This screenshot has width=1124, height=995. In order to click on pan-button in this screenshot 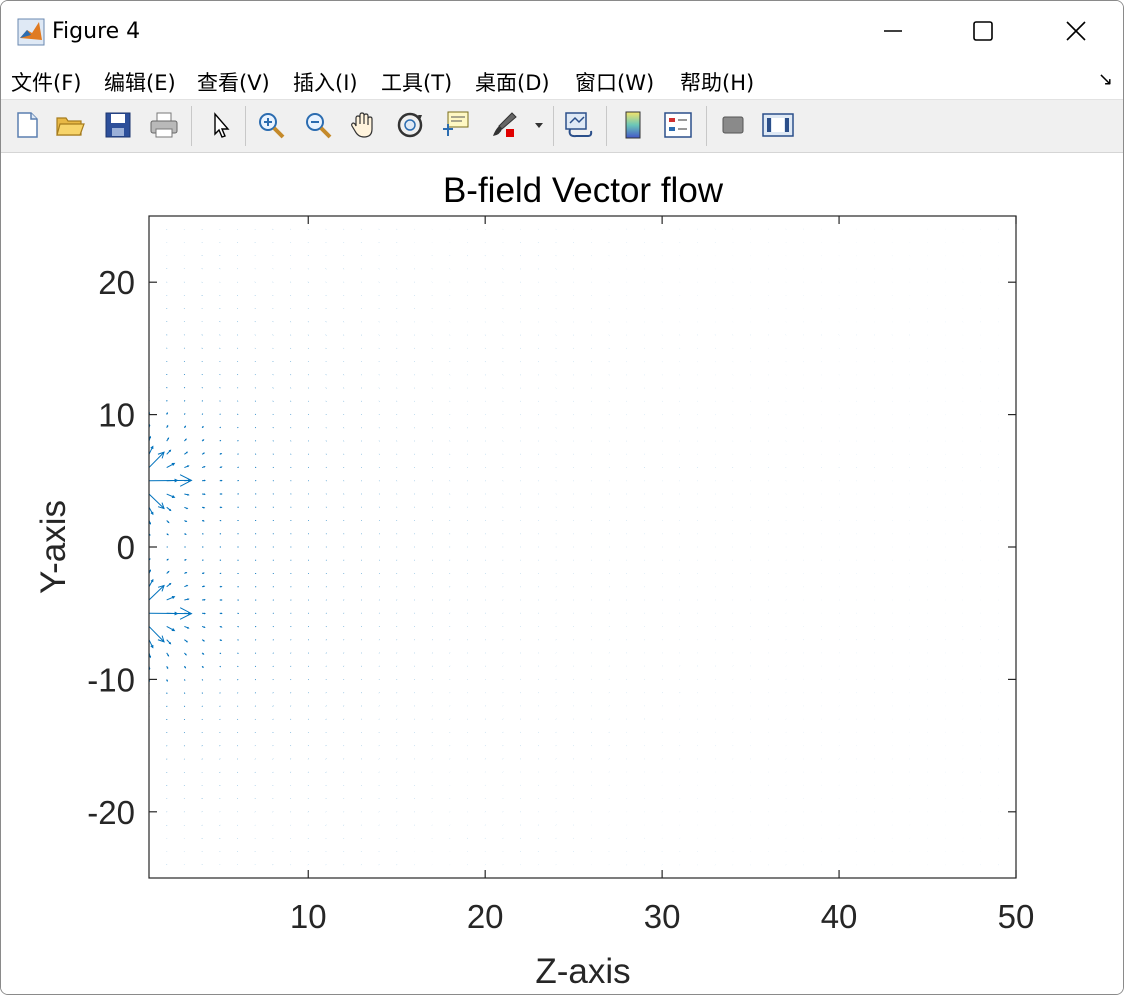, I will do `click(364, 125)`.